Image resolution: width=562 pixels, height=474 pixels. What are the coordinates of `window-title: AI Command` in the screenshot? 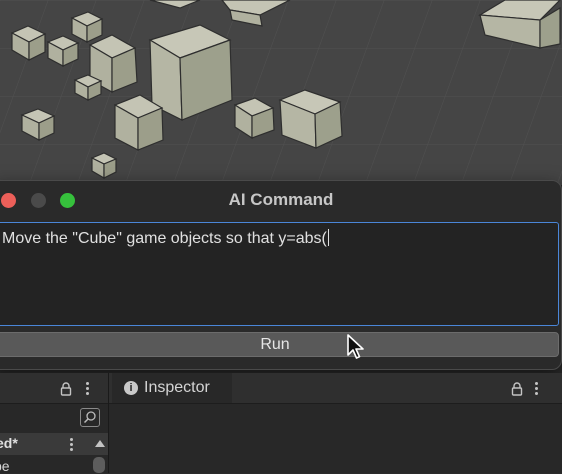 It's located at (281, 199).